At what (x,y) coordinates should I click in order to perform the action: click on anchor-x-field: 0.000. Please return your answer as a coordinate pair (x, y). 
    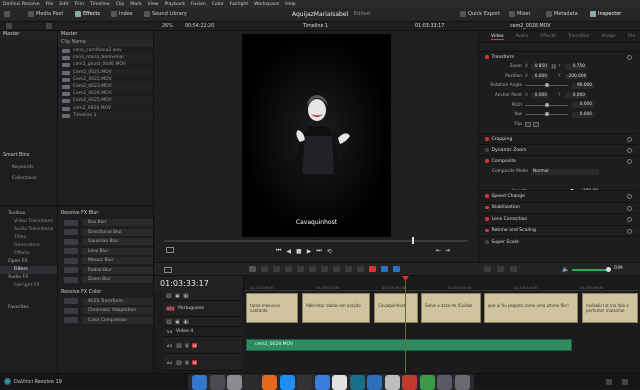
    Looking at the image, I should click on (540, 95).